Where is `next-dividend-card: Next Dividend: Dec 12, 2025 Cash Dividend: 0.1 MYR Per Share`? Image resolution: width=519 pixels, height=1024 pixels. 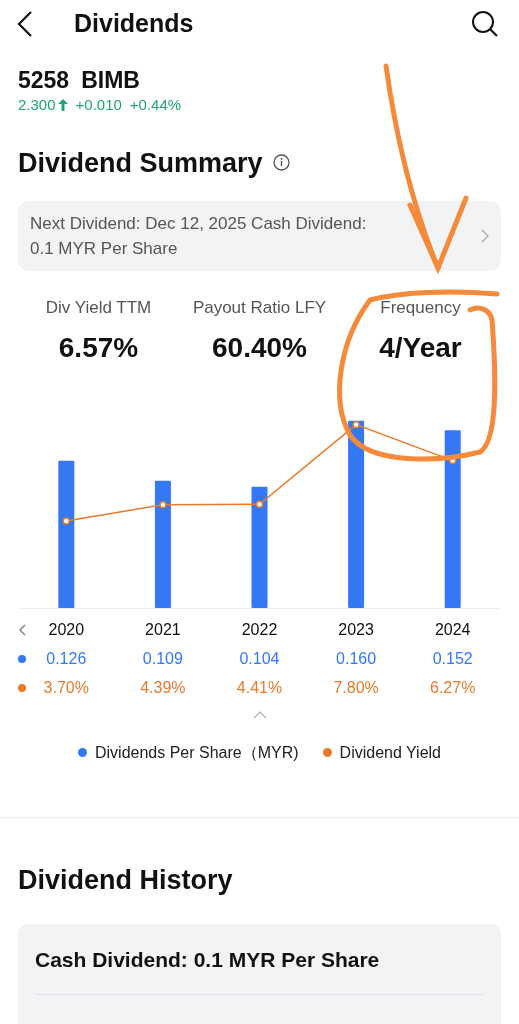 next-dividend-card: Next Dividend: Dec 12, 2025 Cash Dividend: 0.1 MYR Per Share is located at coordinates (259, 236).